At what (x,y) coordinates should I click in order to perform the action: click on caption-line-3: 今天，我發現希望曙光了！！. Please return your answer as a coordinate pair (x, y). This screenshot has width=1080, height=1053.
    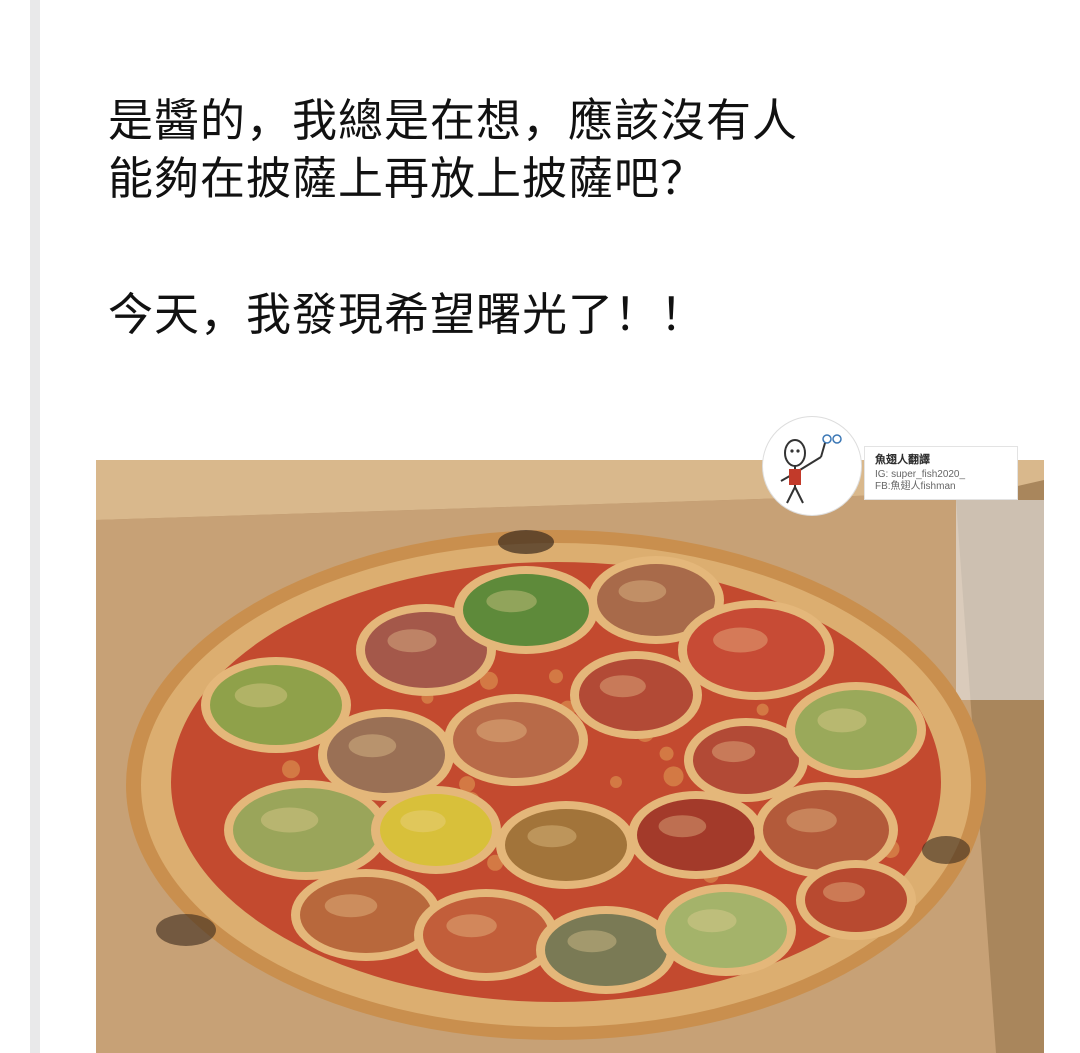
    Looking at the image, I should click on (407, 314).